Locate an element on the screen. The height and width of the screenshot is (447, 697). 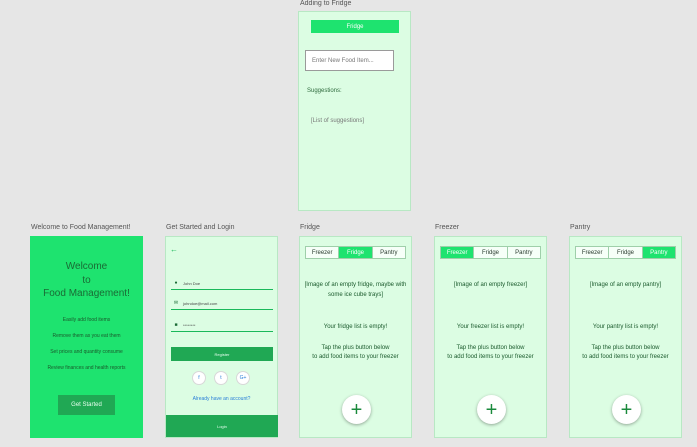
pantry-empty-message: Your pantry list is empty! is located at coordinates (625, 327).